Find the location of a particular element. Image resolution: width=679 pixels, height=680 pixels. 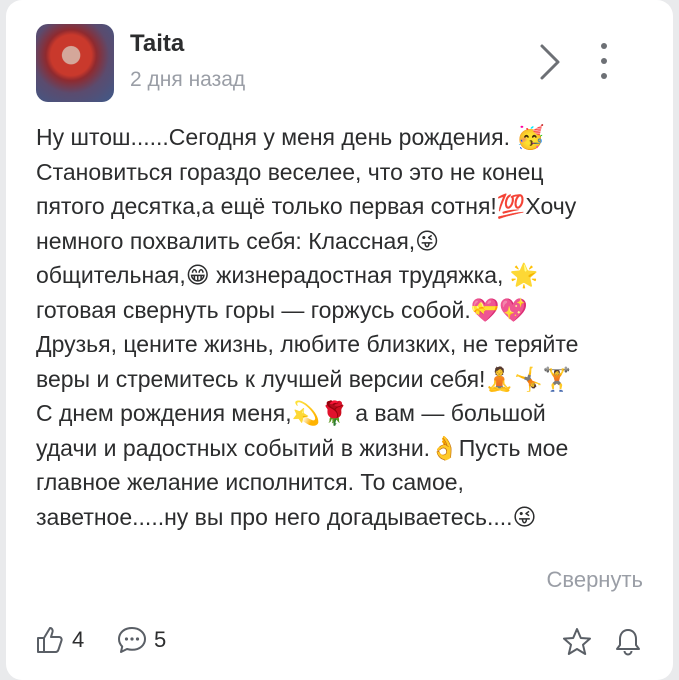

star-icon is located at coordinates (577, 642).